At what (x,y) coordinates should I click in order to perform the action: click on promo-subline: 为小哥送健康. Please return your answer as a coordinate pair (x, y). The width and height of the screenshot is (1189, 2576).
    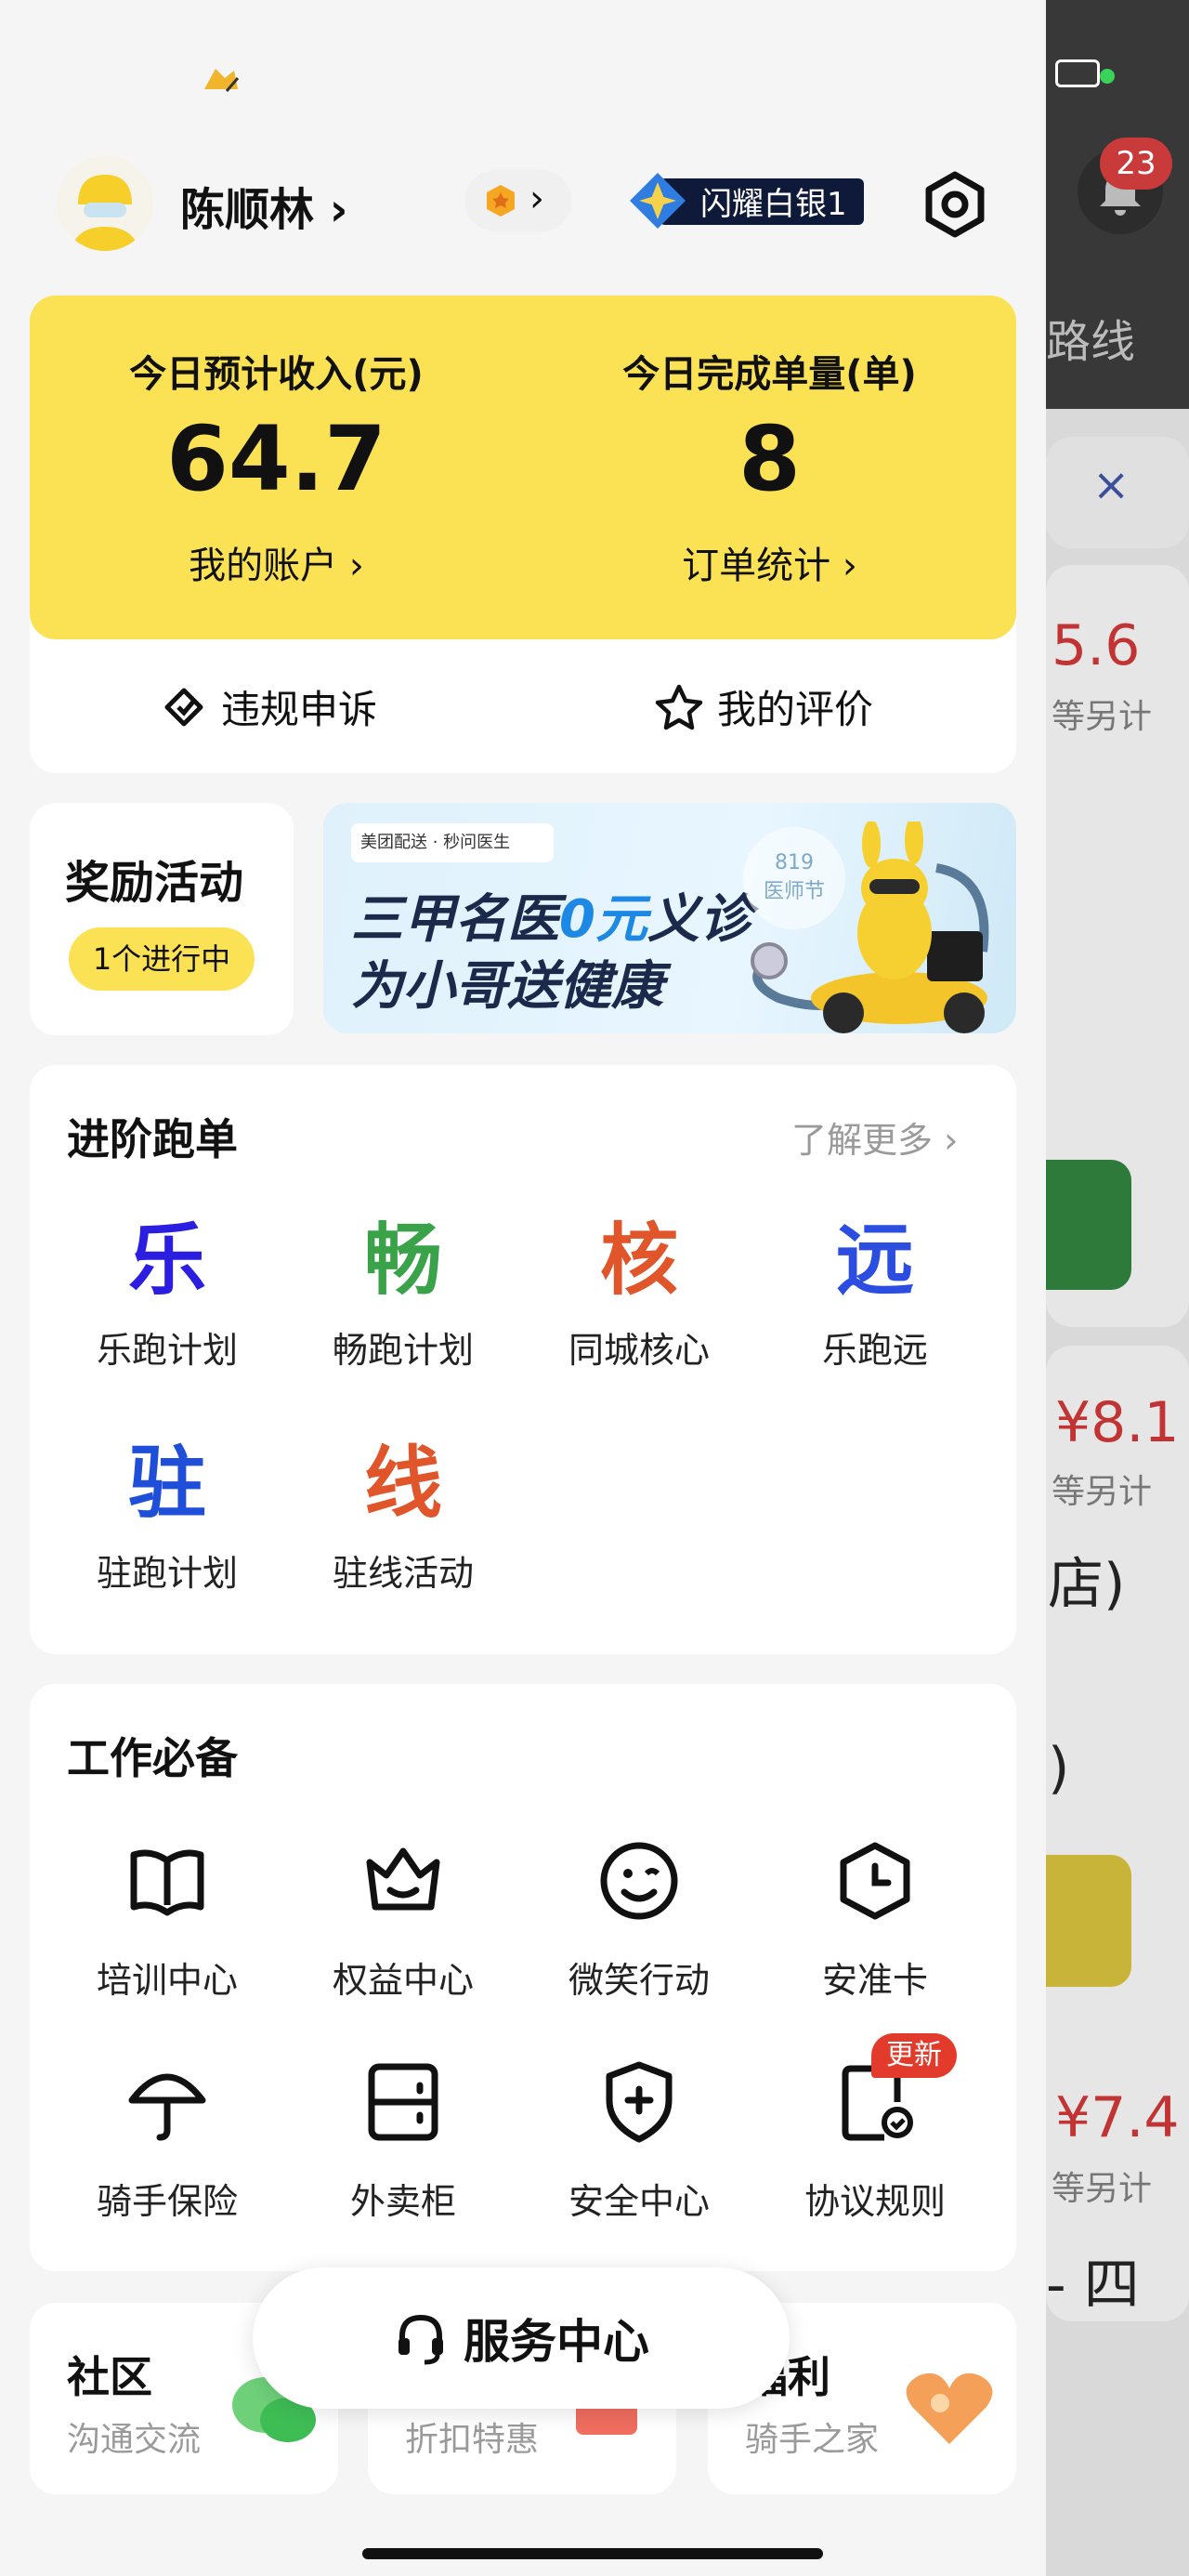
    Looking at the image, I should click on (507, 986).